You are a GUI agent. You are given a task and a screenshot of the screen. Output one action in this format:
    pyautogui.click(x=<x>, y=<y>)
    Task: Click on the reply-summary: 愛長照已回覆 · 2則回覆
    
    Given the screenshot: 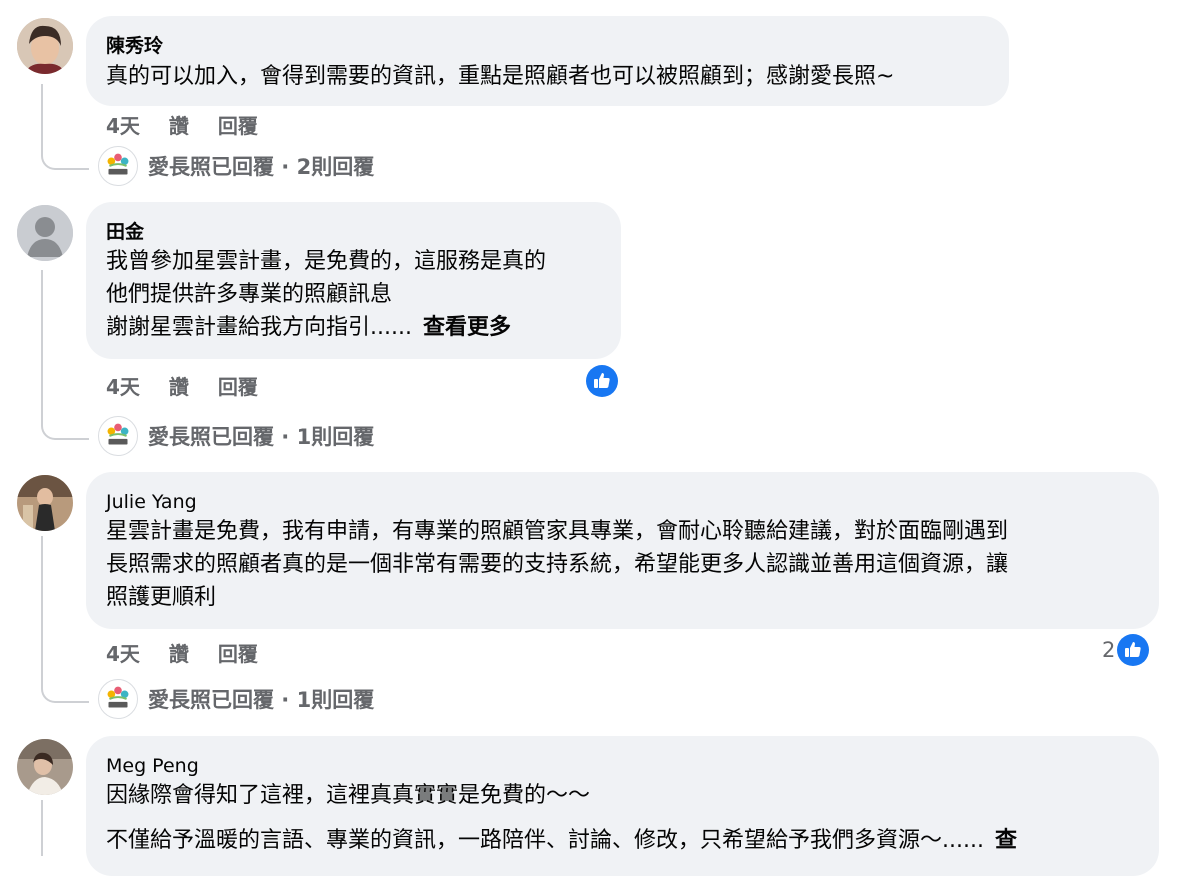 What is the action you would take?
    pyautogui.click(x=261, y=166)
    